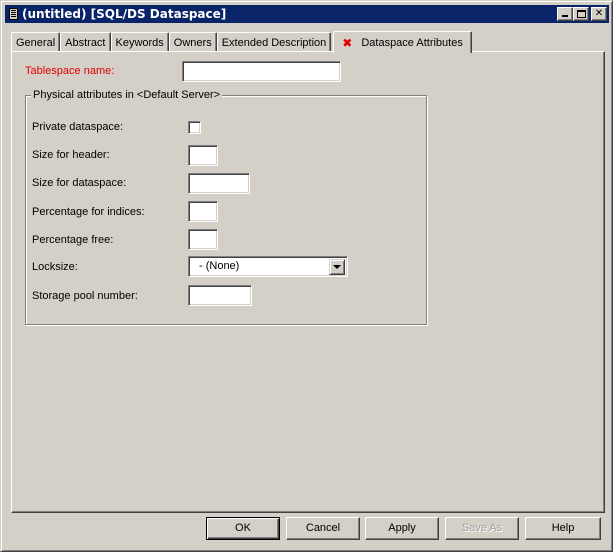 The width and height of the screenshot is (613, 552). I want to click on tab-extended-description: Extended Description, so click(274, 42).